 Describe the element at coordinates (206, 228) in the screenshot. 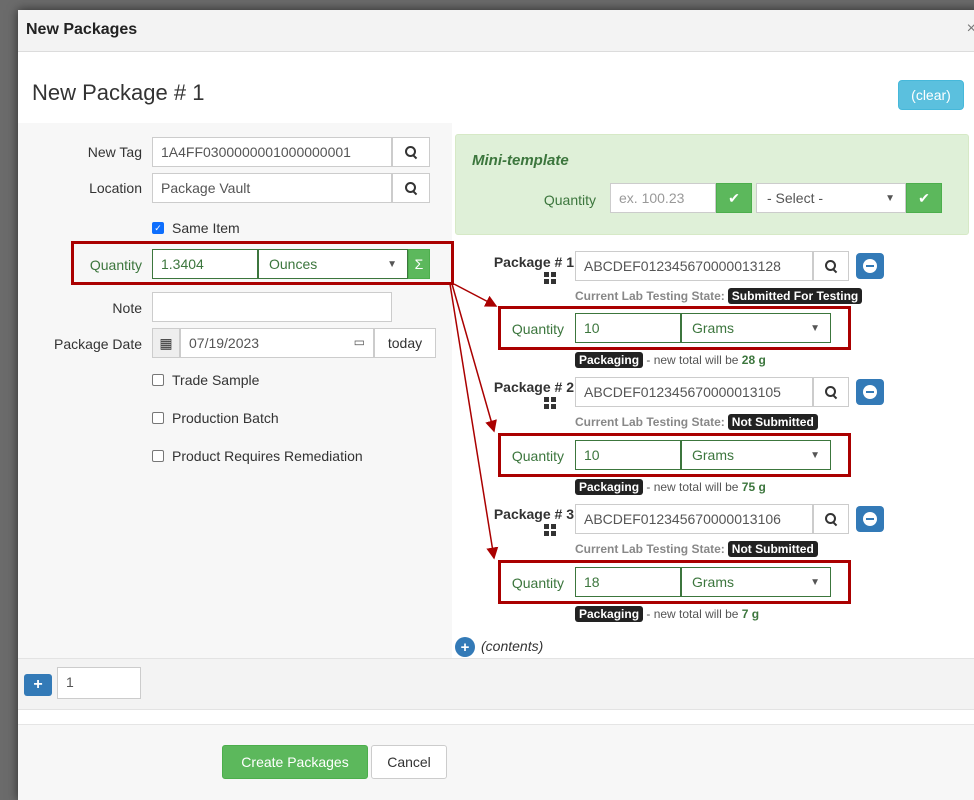

I see `same-item-label: Same Item` at that location.